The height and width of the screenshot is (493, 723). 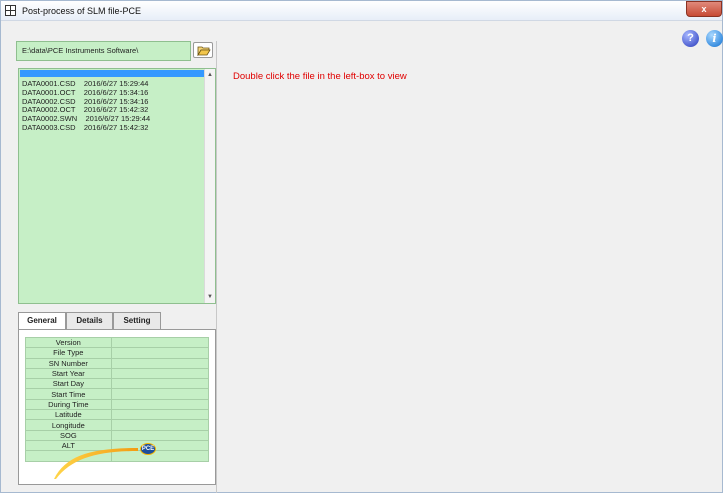 What do you see at coordinates (361, 11) in the screenshot?
I see `title-bar: Post-process of SLM file-PCE x` at bounding box center [361, 11].